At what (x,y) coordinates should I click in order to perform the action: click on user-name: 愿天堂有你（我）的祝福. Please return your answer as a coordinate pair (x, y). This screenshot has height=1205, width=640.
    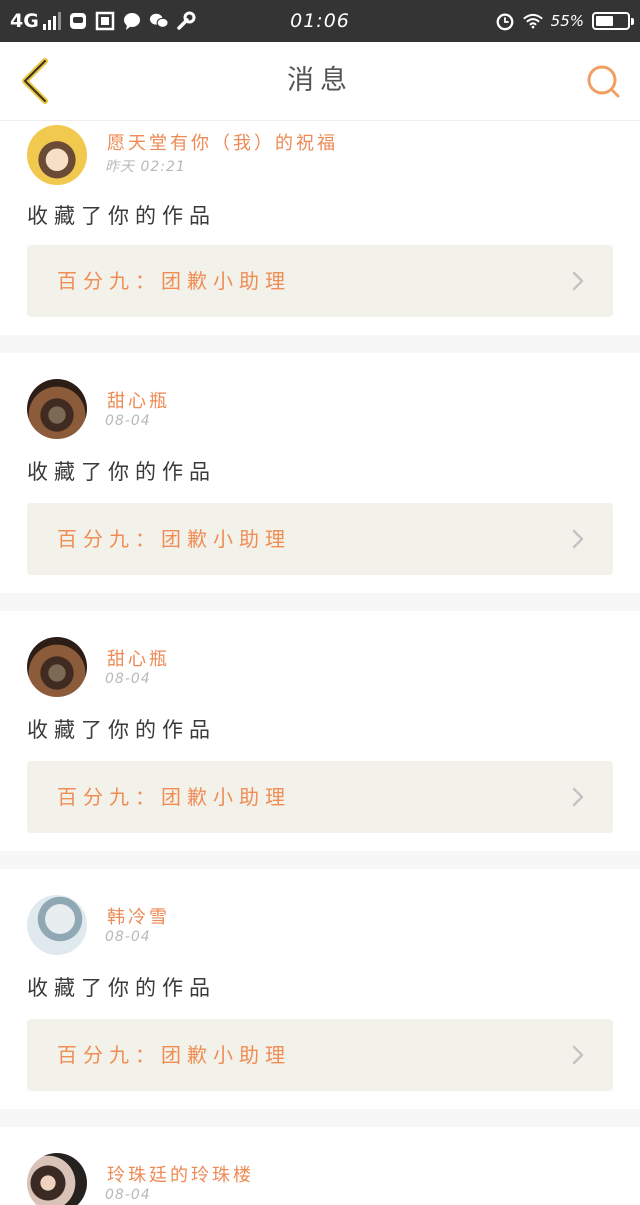
    Looking at the image, I should click on (222, 142).